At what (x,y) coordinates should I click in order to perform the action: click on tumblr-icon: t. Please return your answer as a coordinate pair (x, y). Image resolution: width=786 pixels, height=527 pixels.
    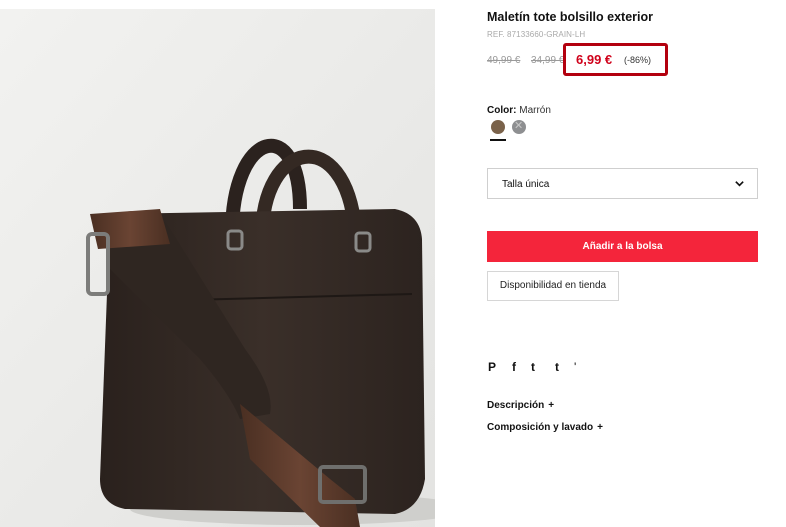
    Looking at the image, I should click on (557, 367).